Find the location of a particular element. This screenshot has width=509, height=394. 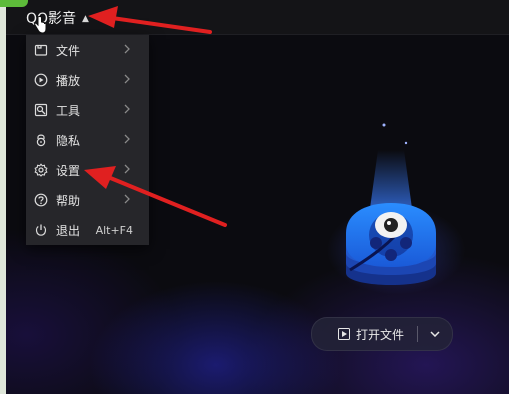

menu-item-label: 隐私 is located at coordinates (68, 140).